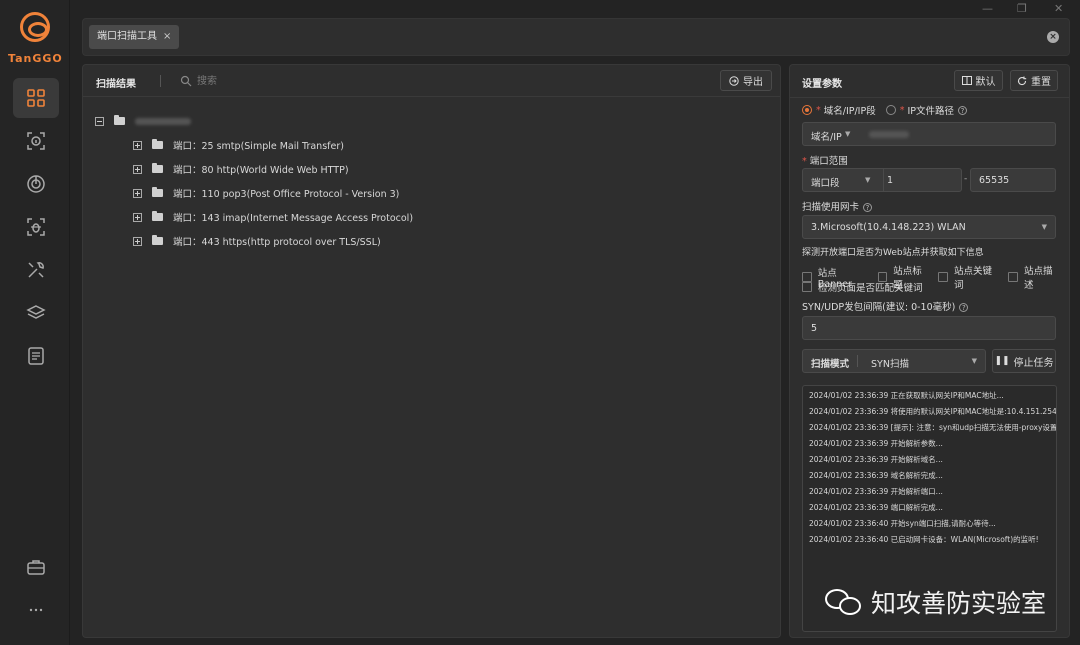  What do you see at coordinates (1024, 361) in the screenshot?
I see `stop-task-button: ❚❚ 停止任务` at bounding box center [1024, 361].